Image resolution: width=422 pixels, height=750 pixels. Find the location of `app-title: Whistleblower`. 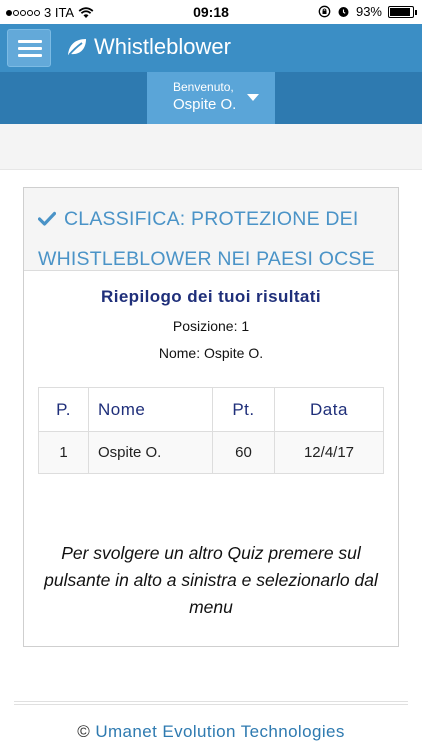

app-title: Whistleblower is located at coordinates (162, 46).